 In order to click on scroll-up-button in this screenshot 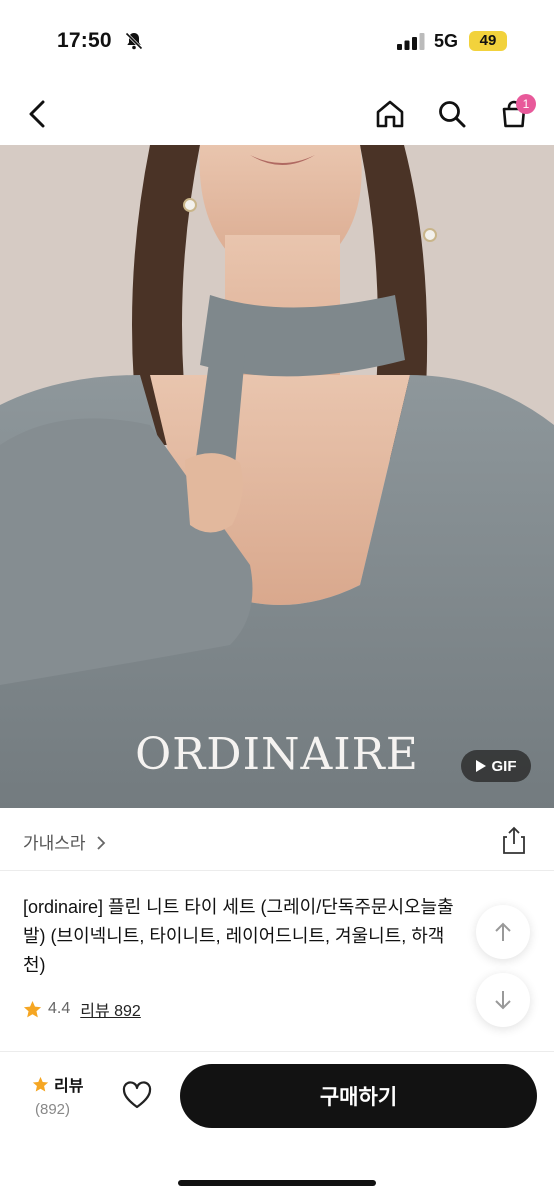, I will do `click(503, 932)`.